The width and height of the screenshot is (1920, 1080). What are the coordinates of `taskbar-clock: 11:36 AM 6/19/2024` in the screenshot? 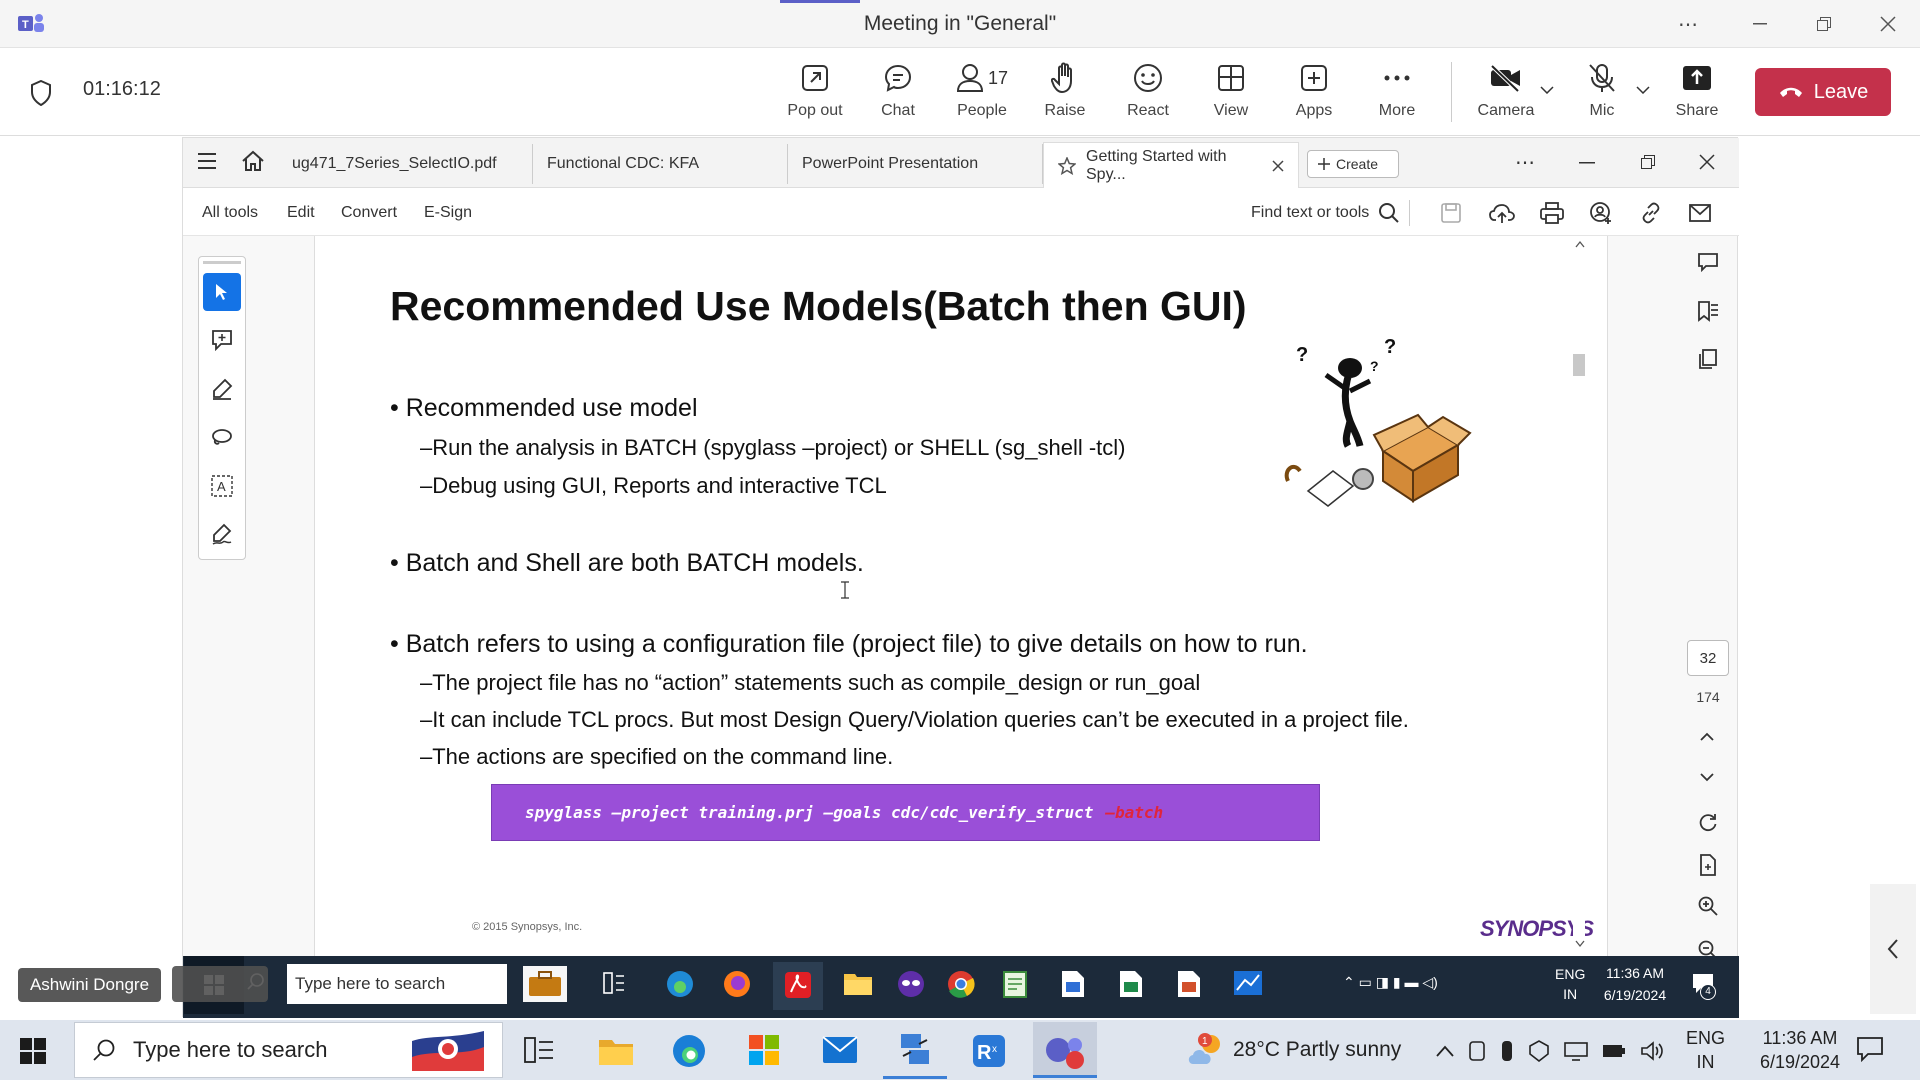 It's located at (1800, 1050).